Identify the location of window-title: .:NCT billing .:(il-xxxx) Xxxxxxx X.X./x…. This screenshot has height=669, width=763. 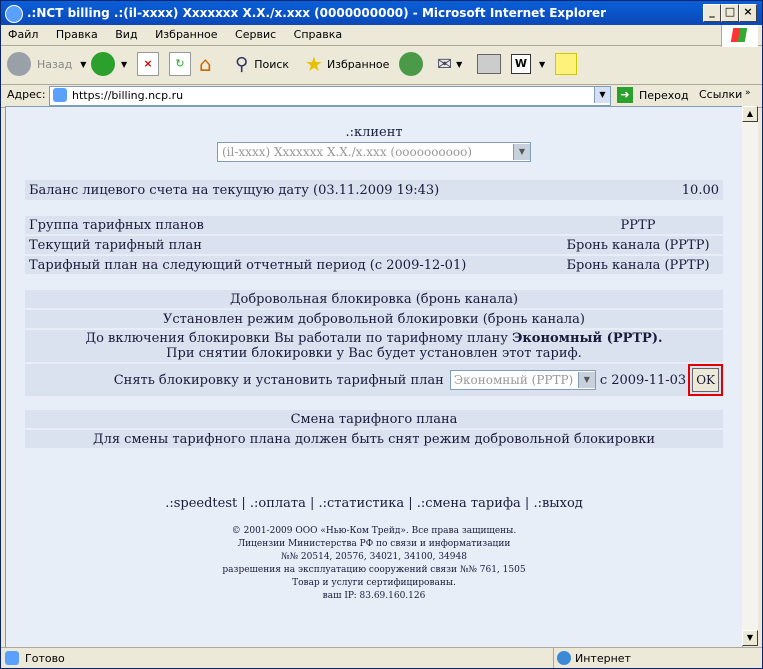
(317, 13).